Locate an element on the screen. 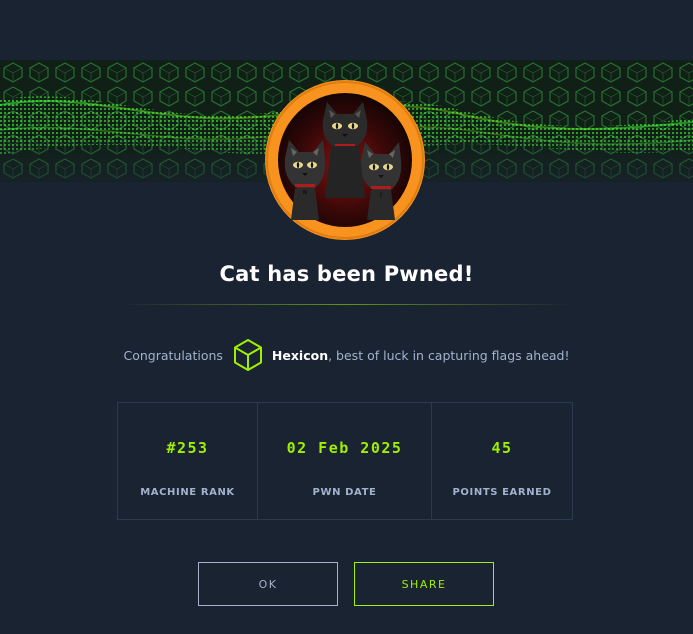 The height and width of the screenshot is (634, 693). machine-rank-label: MACHINE RANK is located at coordinates (187, 492).